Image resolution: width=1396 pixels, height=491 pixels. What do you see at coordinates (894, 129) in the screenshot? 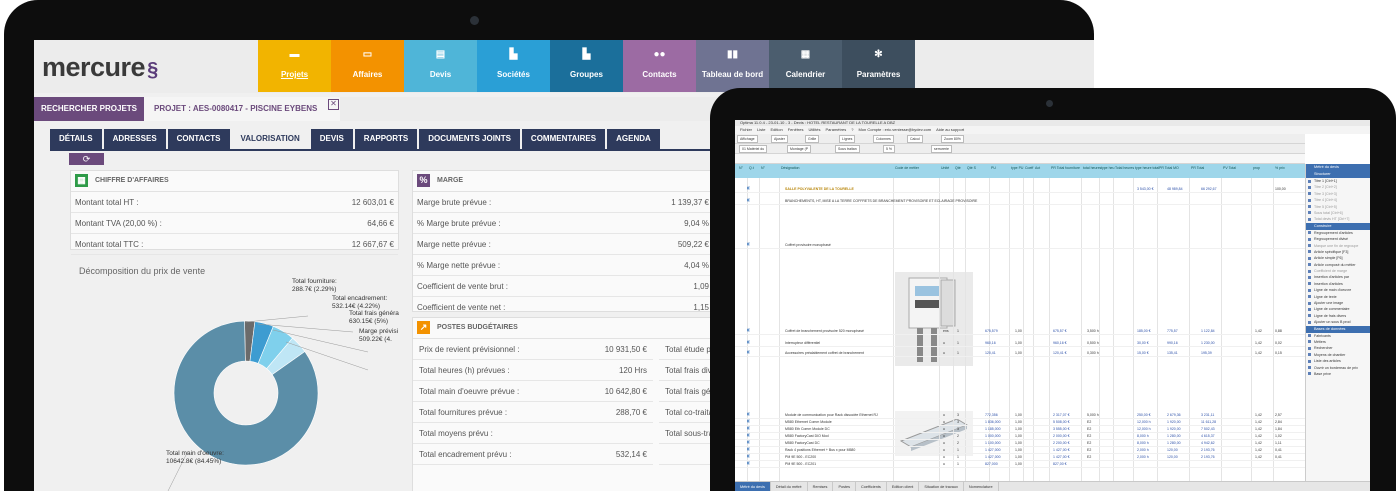
I see `menu-item-7: Mon Compte : eric.veniesse@bydev.com` at bounding box center [894, 129].